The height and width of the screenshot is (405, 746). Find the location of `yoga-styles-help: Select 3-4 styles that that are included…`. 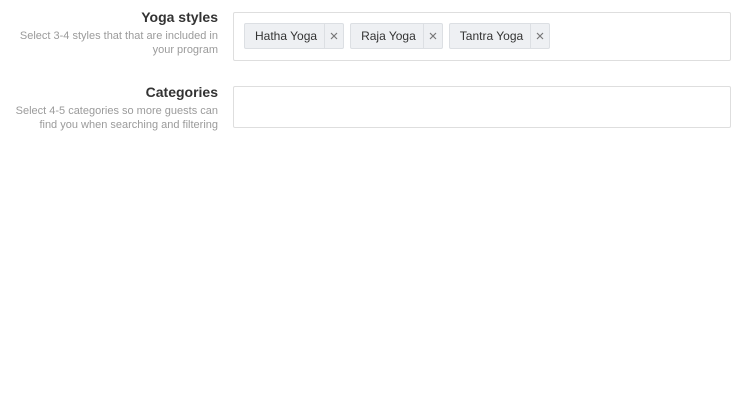

yoga-styles-help: Select 3-4 styles that that are included… is located at coordinates (109, 43).